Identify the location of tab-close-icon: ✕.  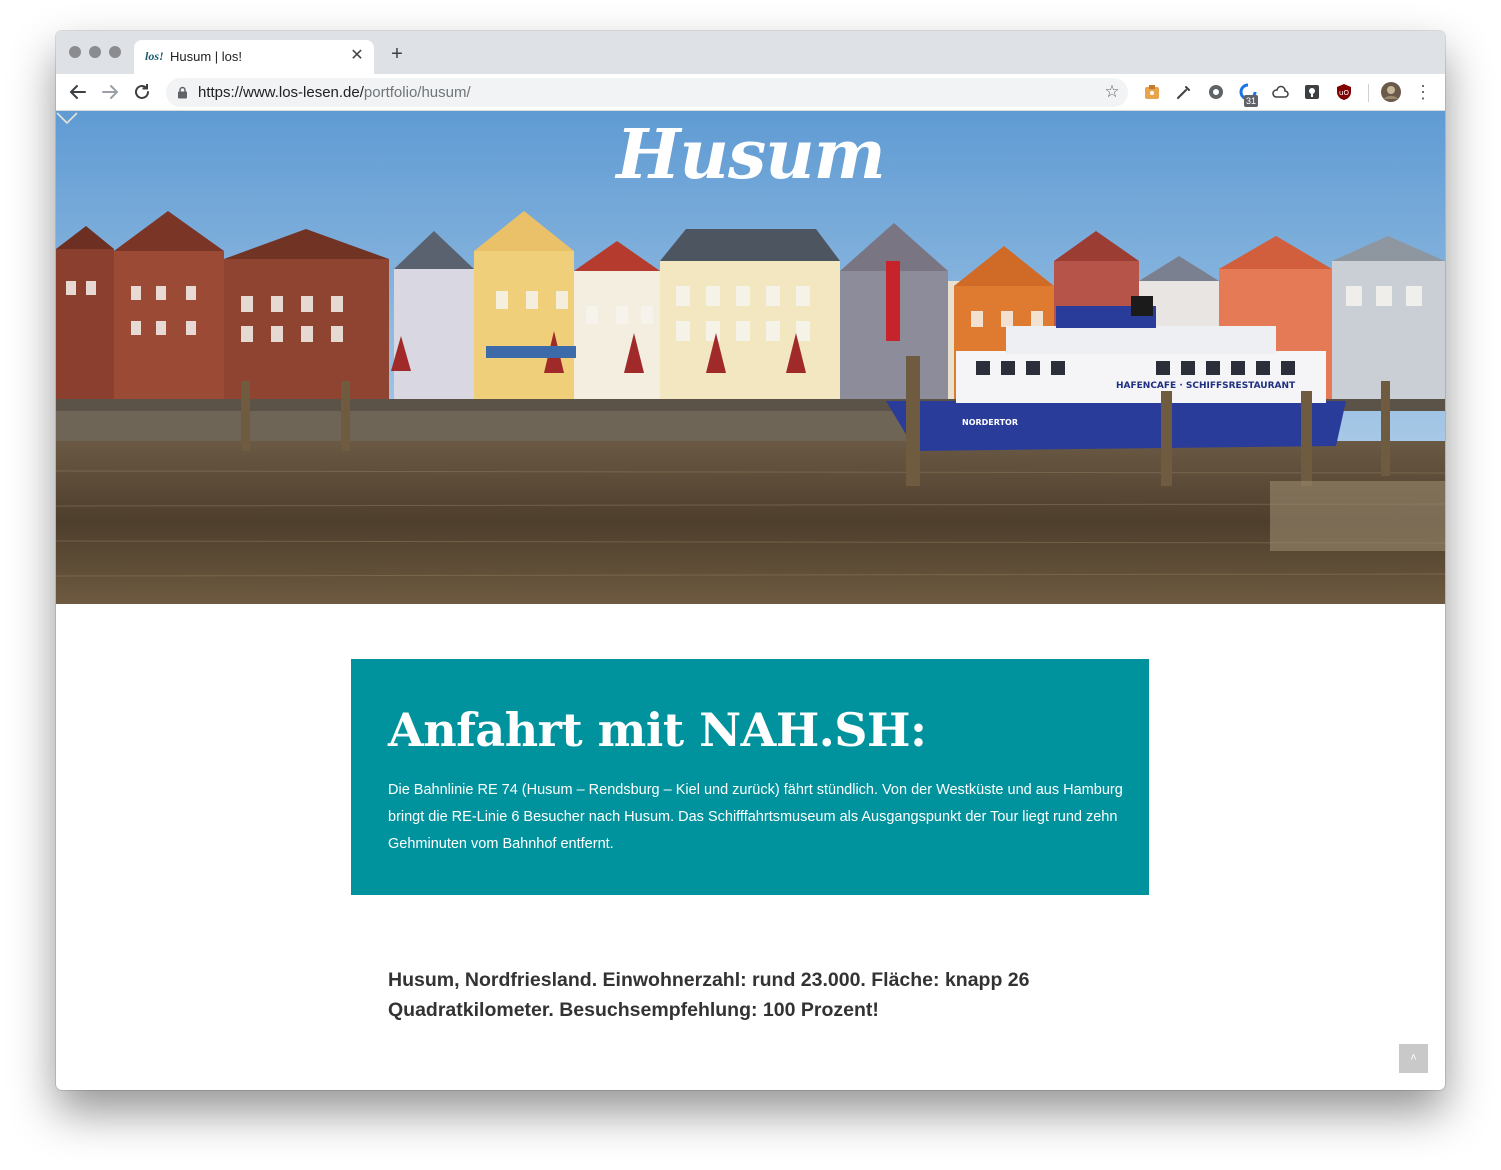
(357, 56).